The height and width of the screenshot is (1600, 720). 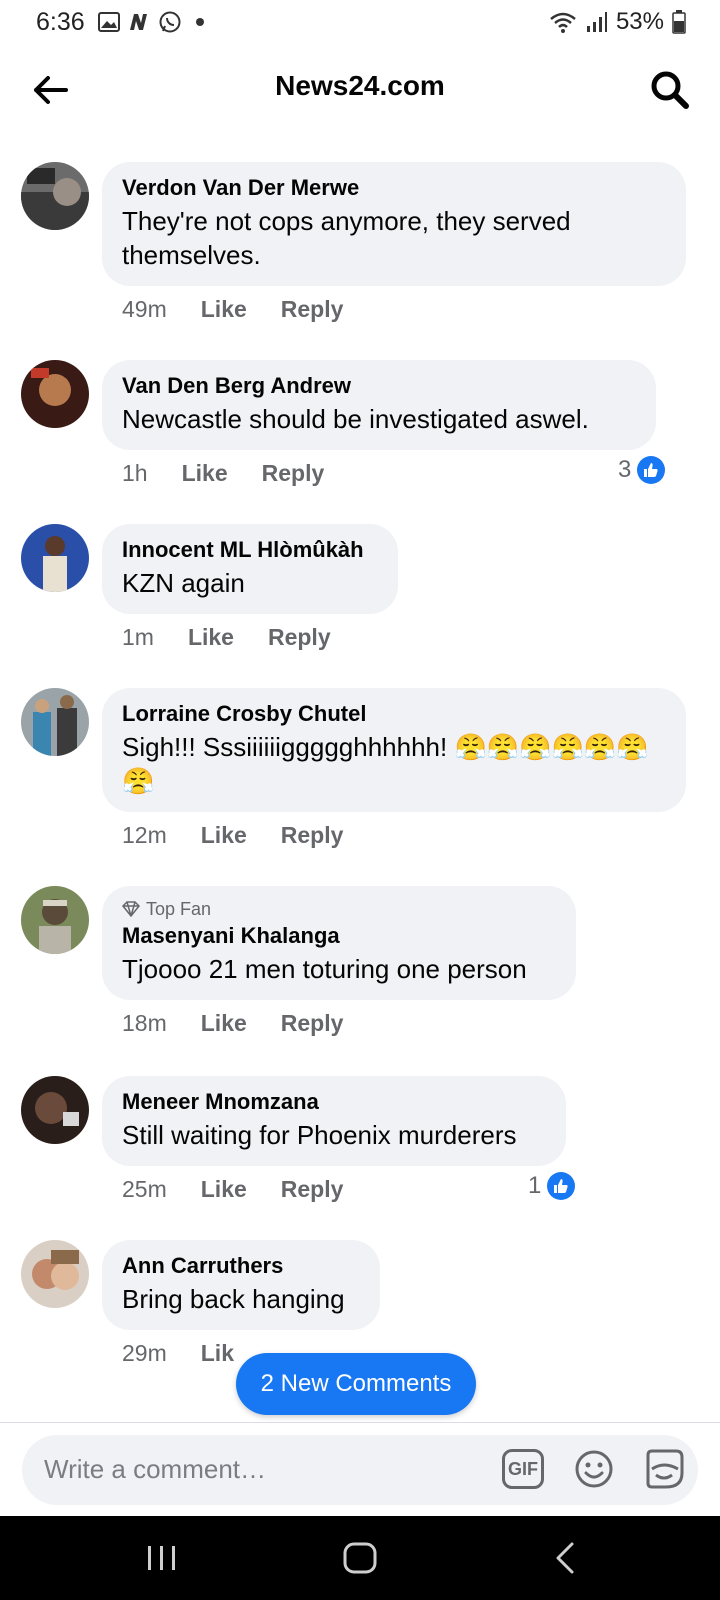 I want to click on search-button, so click(x=670, y=90).